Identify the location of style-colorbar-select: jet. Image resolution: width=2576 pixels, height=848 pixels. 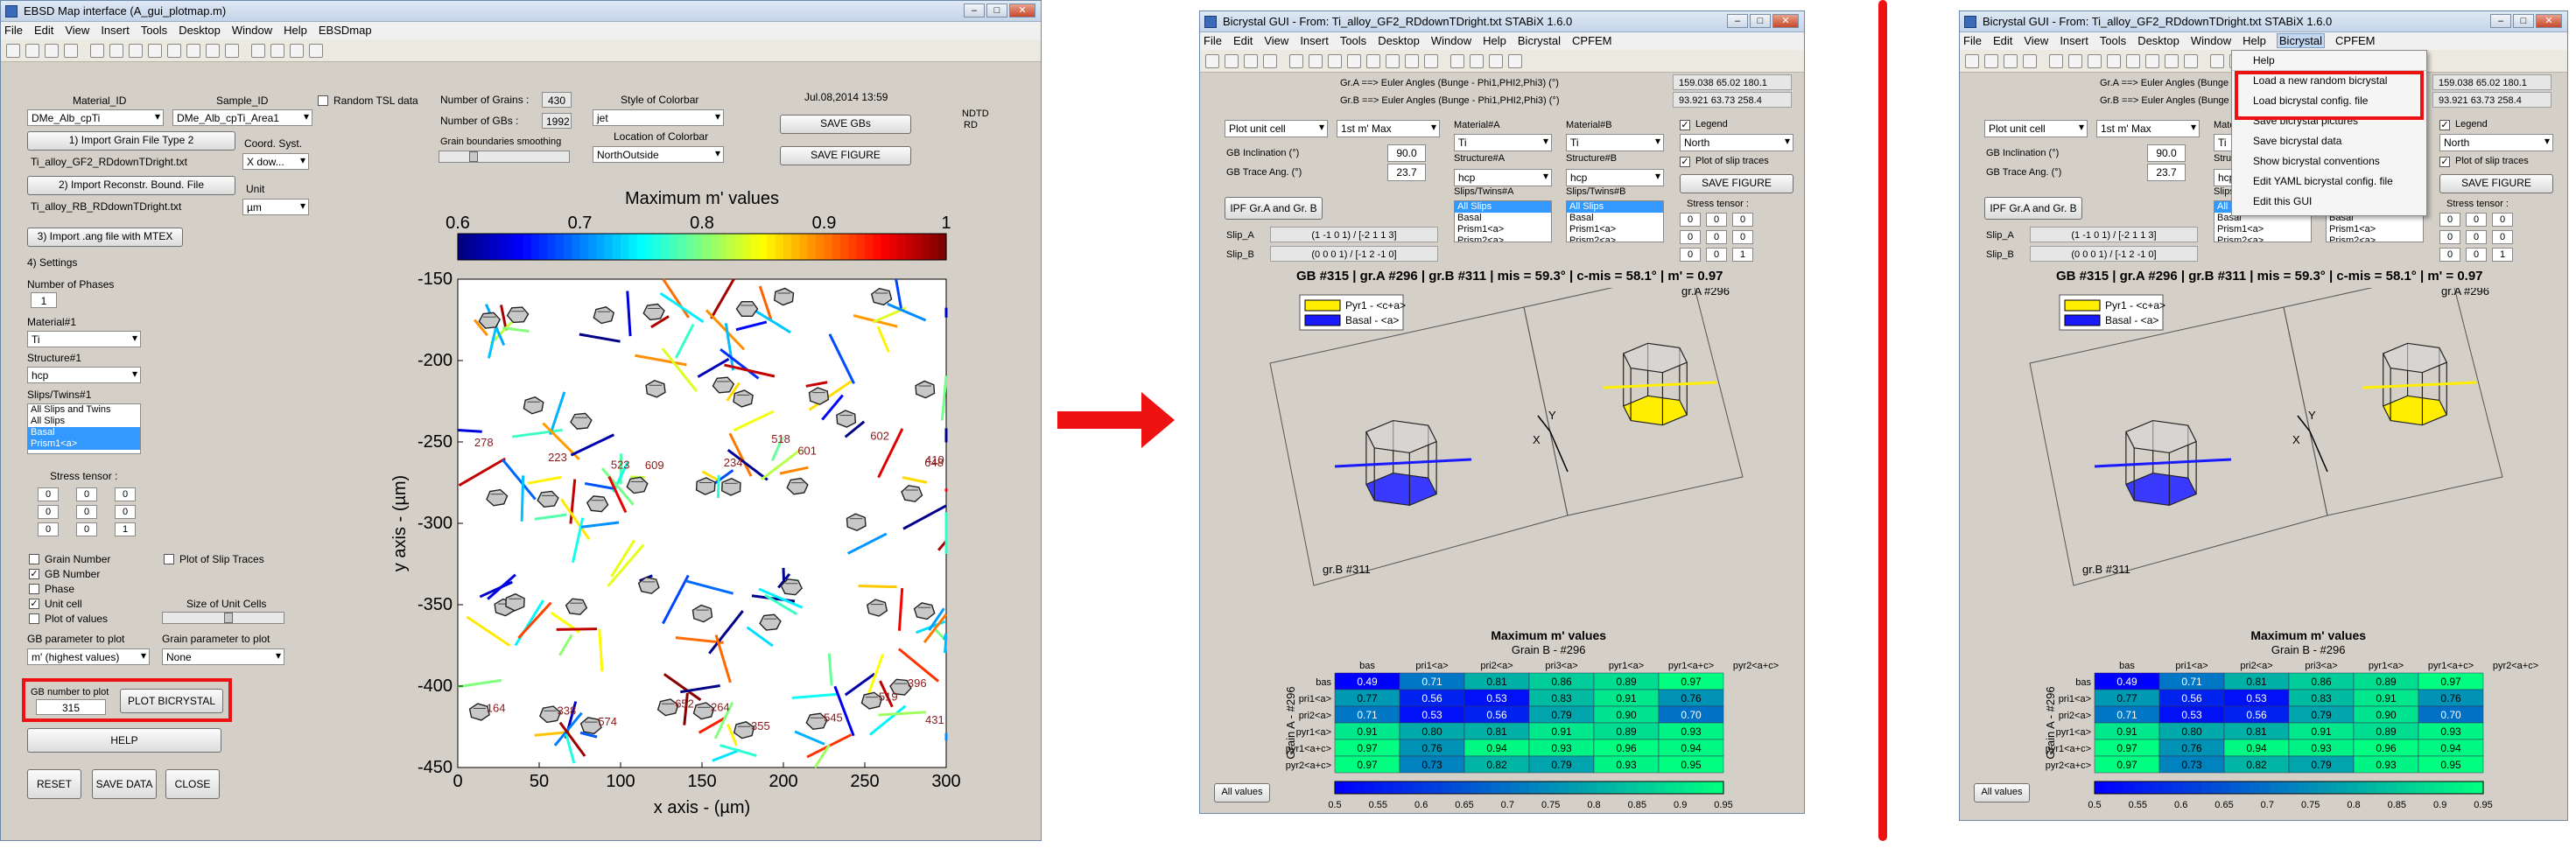
(659, 118).